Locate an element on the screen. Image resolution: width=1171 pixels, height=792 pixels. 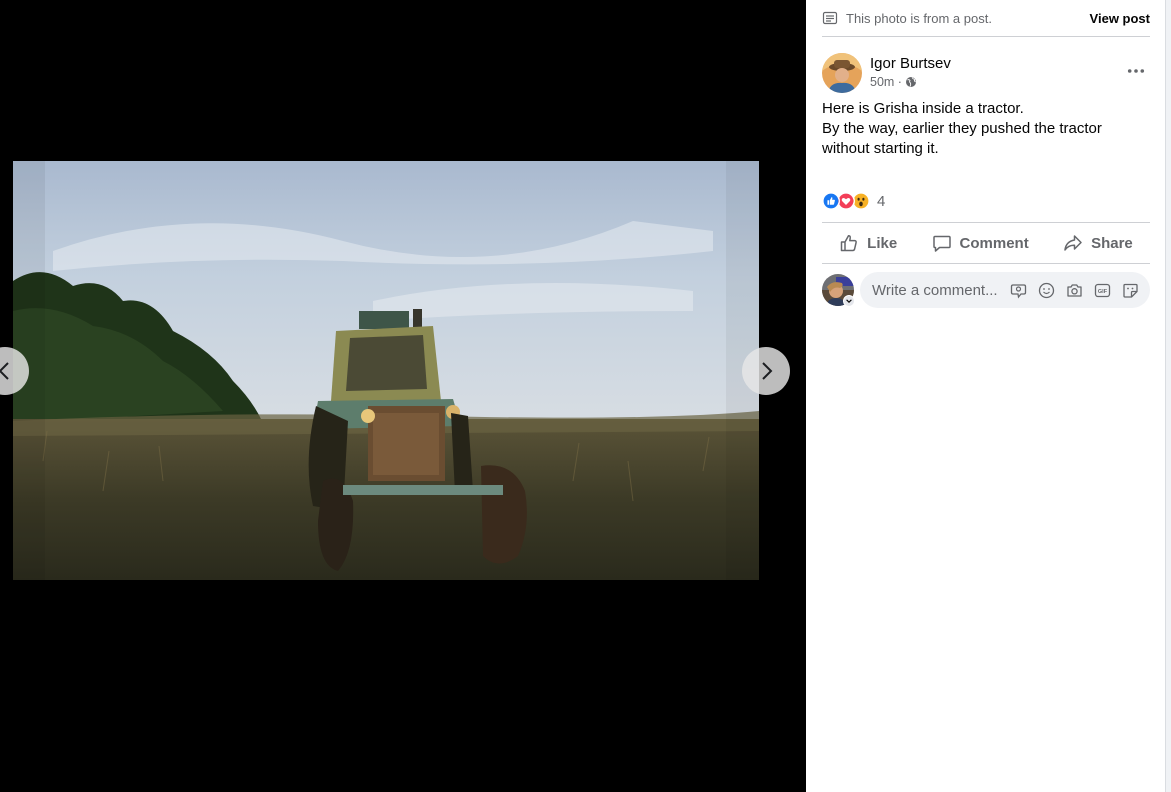
post-actions: Like Comment Share is located at coordinates (986, 243).